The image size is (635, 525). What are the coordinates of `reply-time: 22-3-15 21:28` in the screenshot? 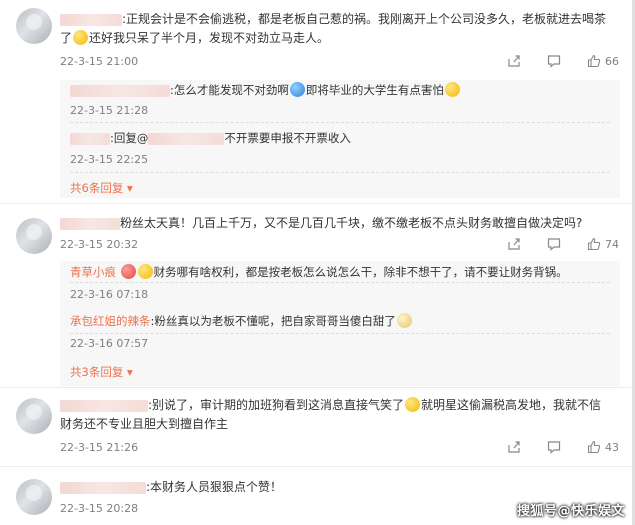 It's located at (109, 110).